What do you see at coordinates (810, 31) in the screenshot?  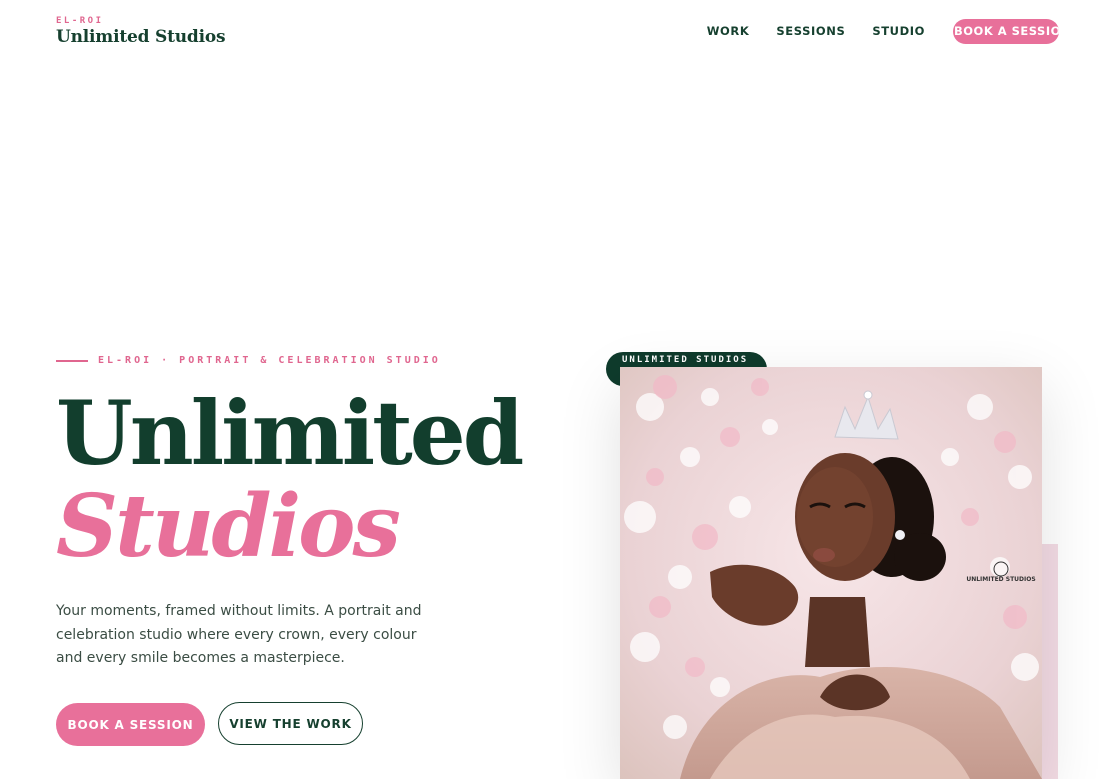 I see `nav-link-sessions: SESSIONS` at bounding box center [810, 31].